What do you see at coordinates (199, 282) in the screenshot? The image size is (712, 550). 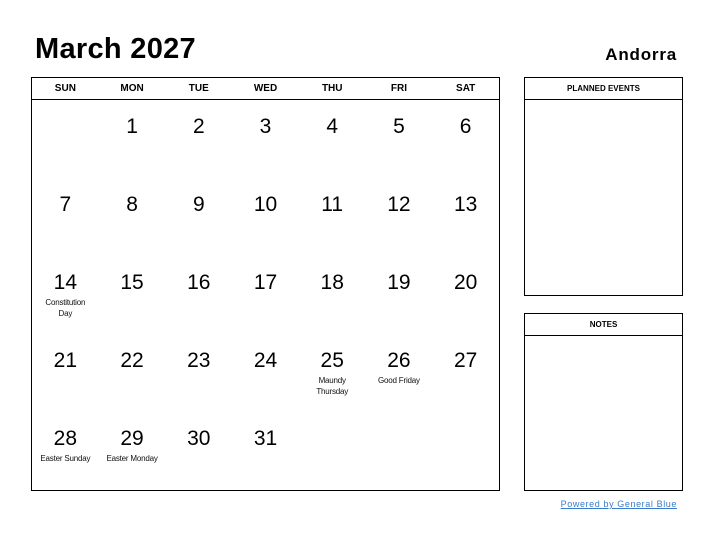 I see `day-number: 16` at bounding box center [199, 282].